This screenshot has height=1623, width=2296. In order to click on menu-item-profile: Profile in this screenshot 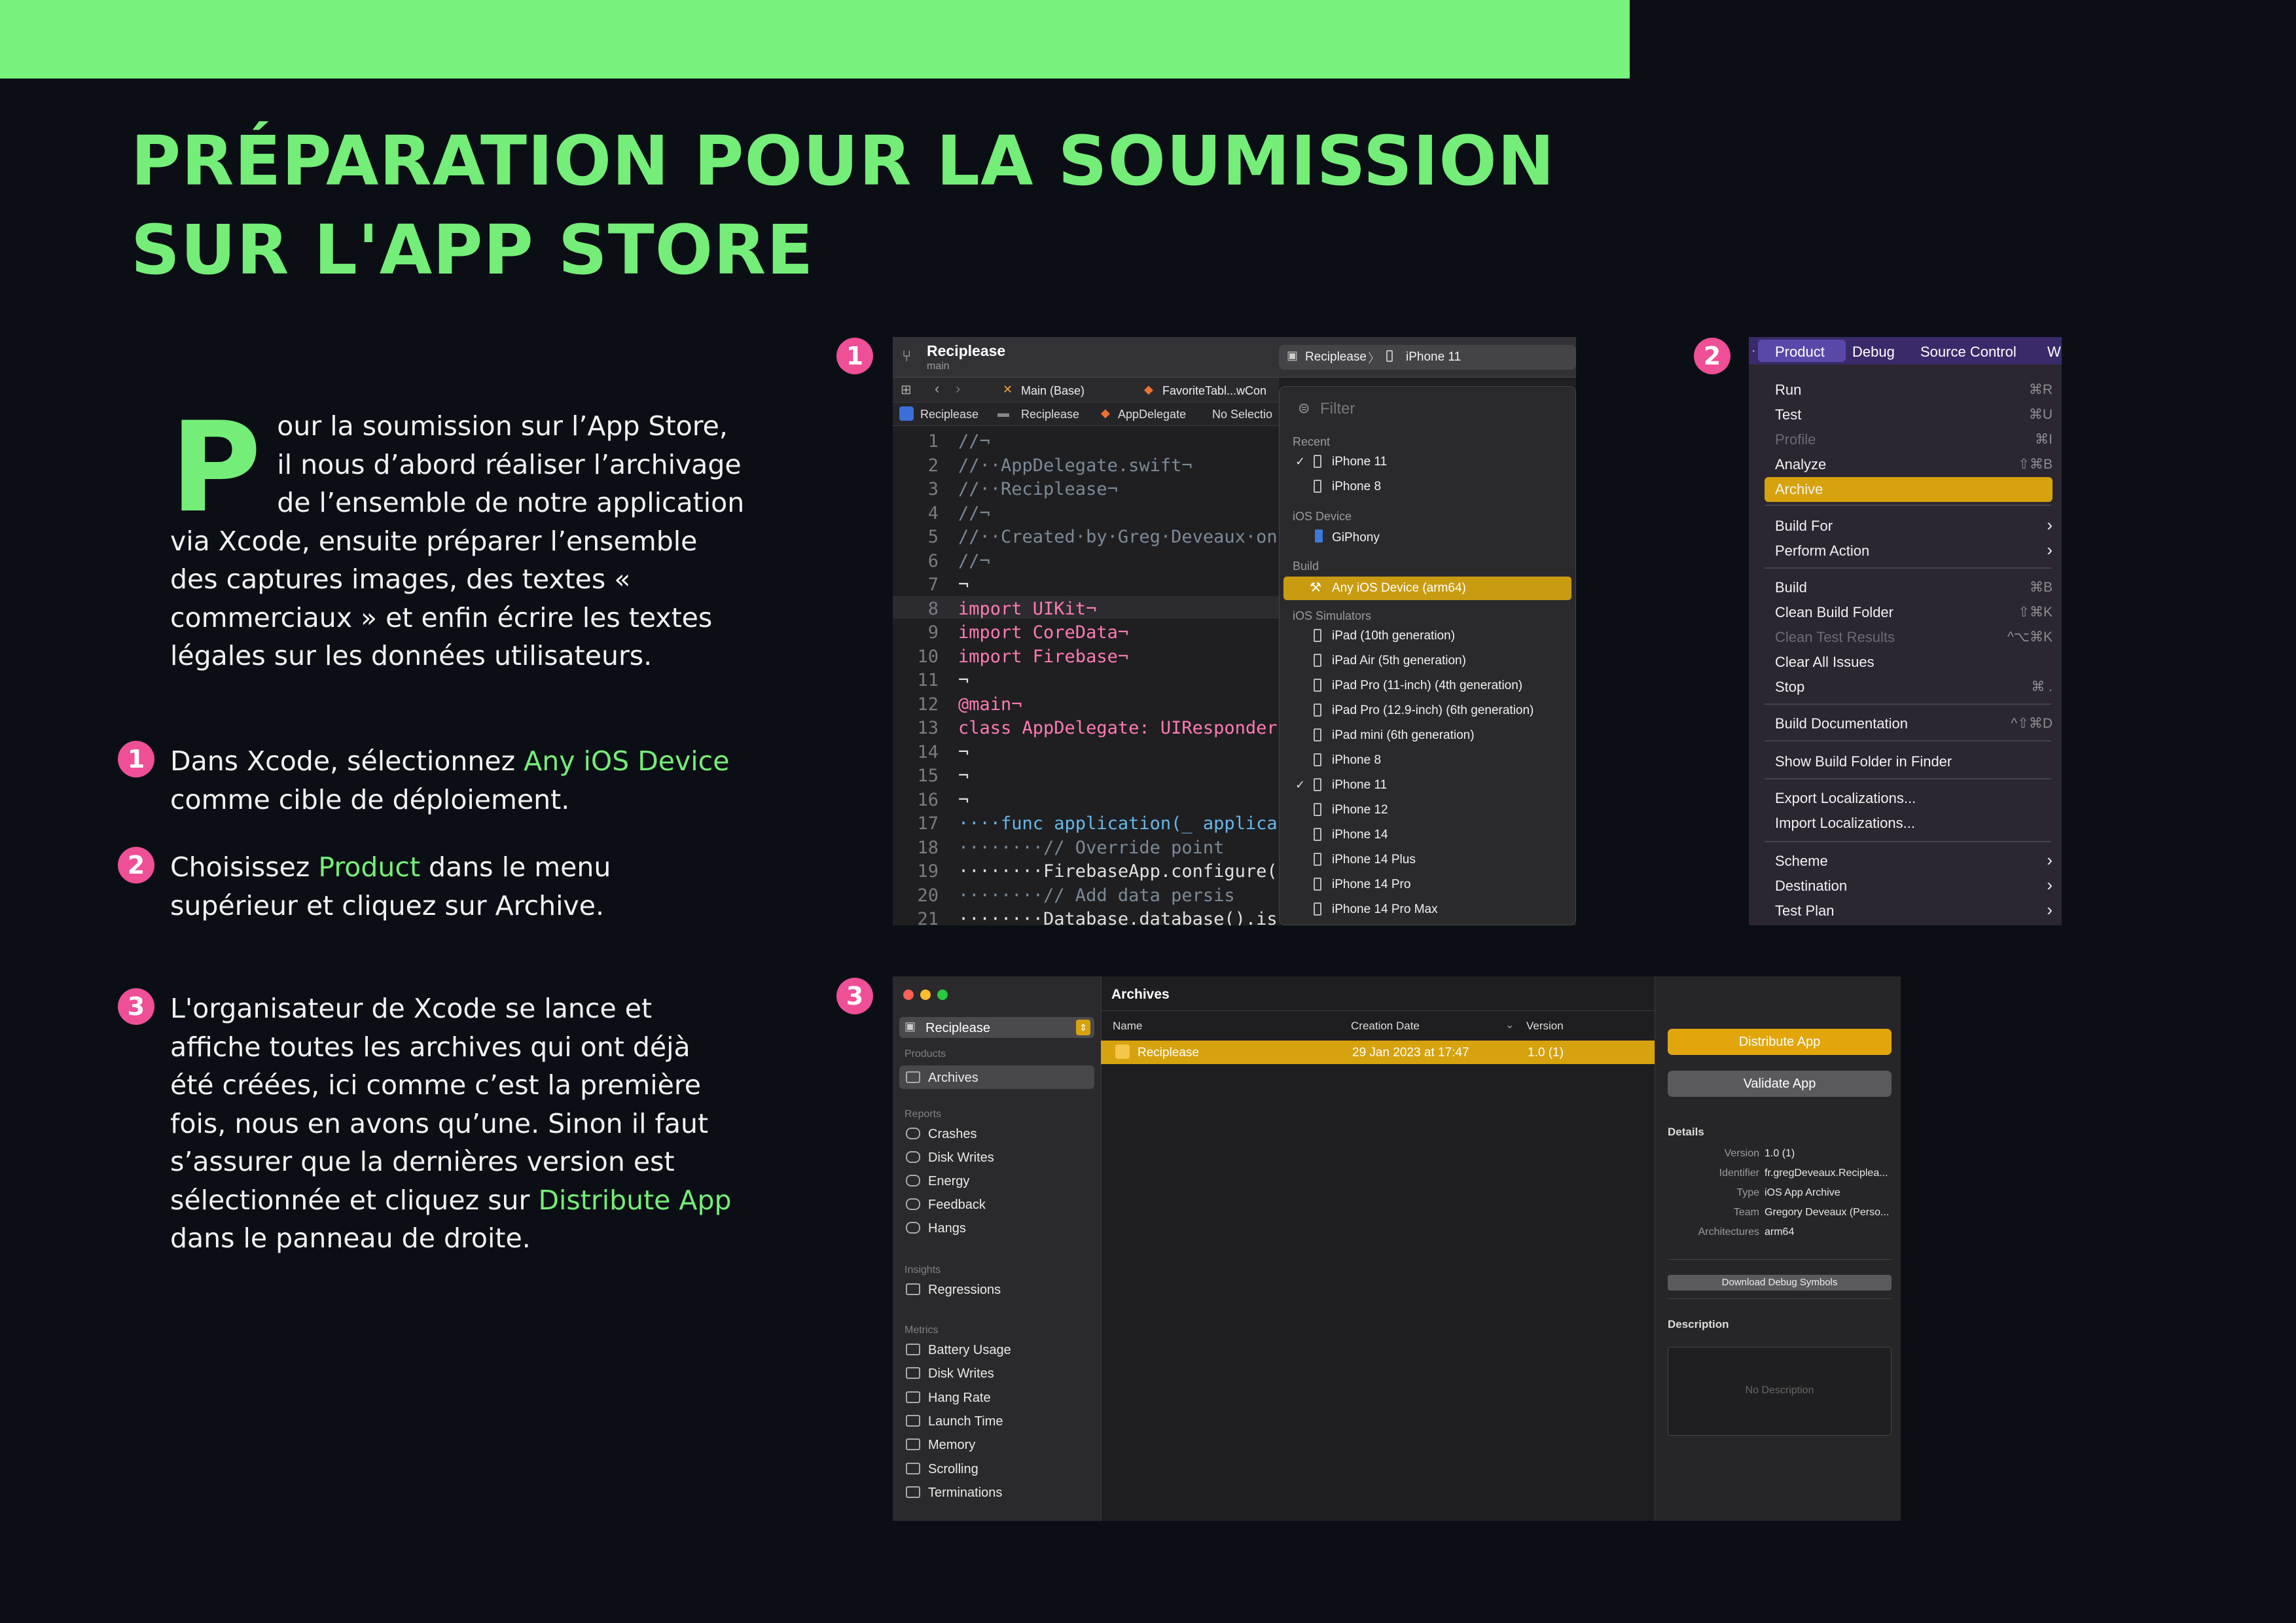, I will do `click(1795, 440)`.